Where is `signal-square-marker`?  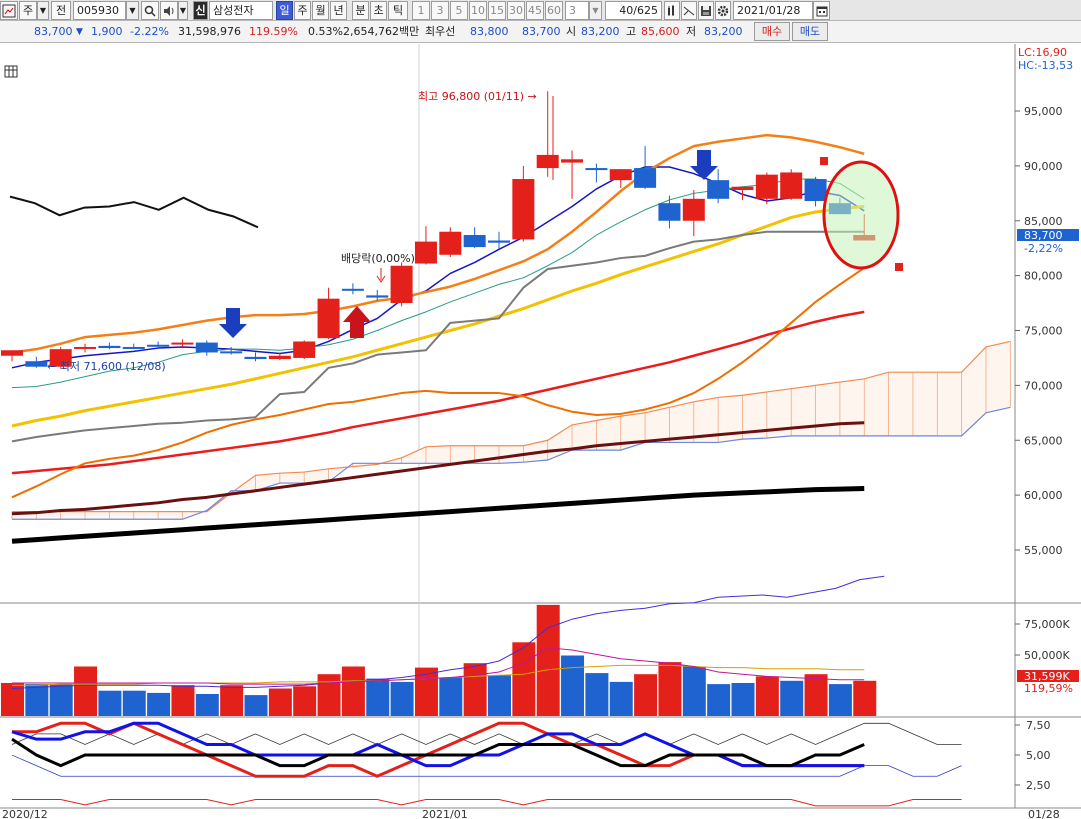
signal-square-marker is located at coordinates (899, 267).